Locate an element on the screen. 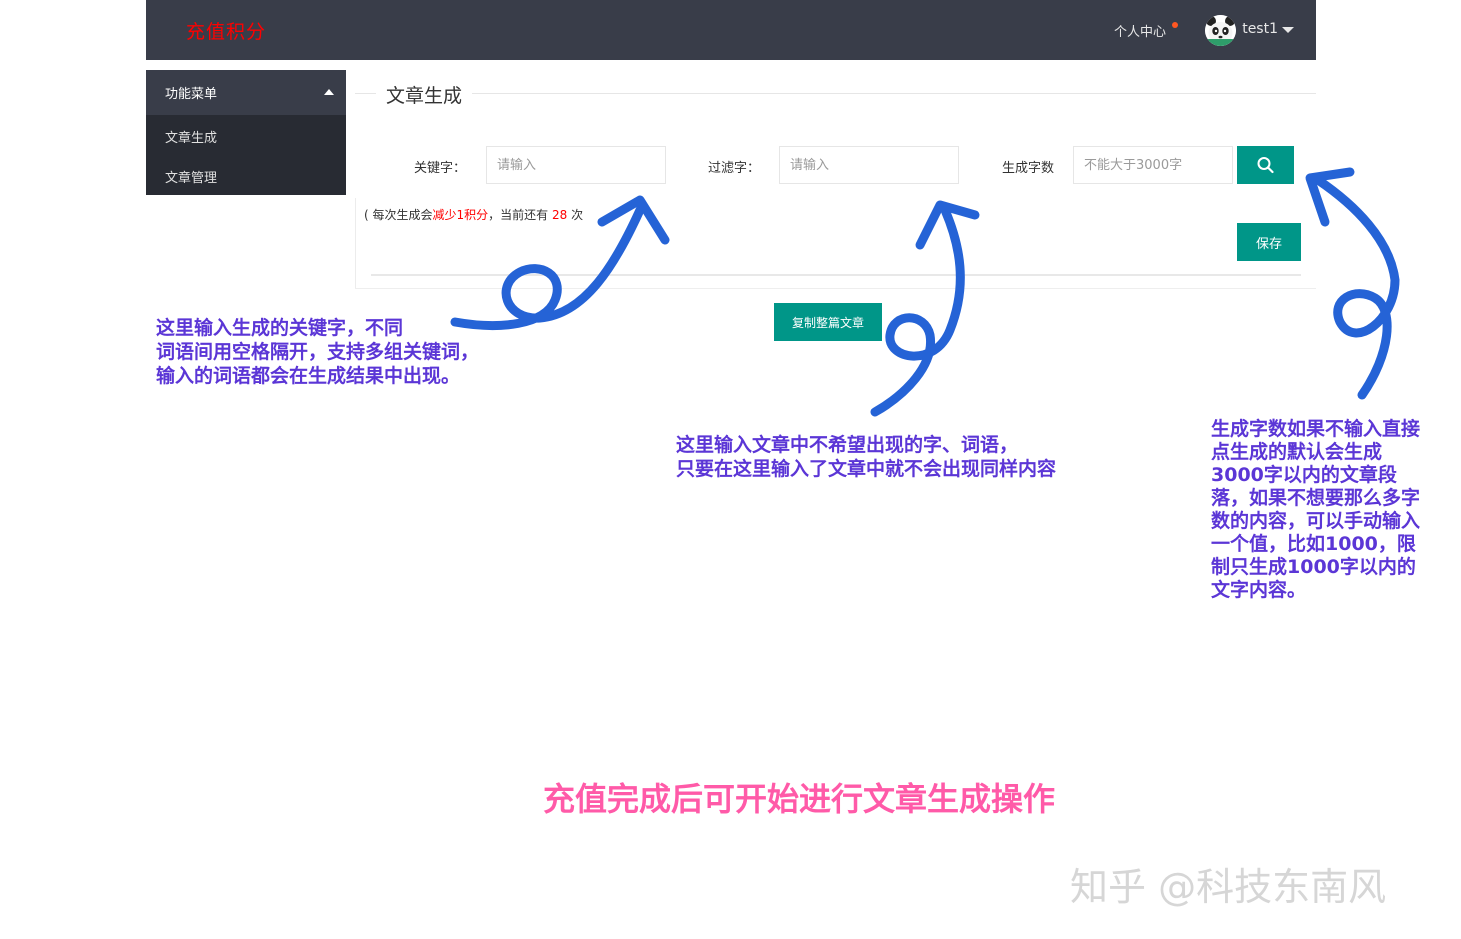 The height and width of the screenshot is (939, 1461). brand-title: 充值积分 is located at coordinates (226, 30).